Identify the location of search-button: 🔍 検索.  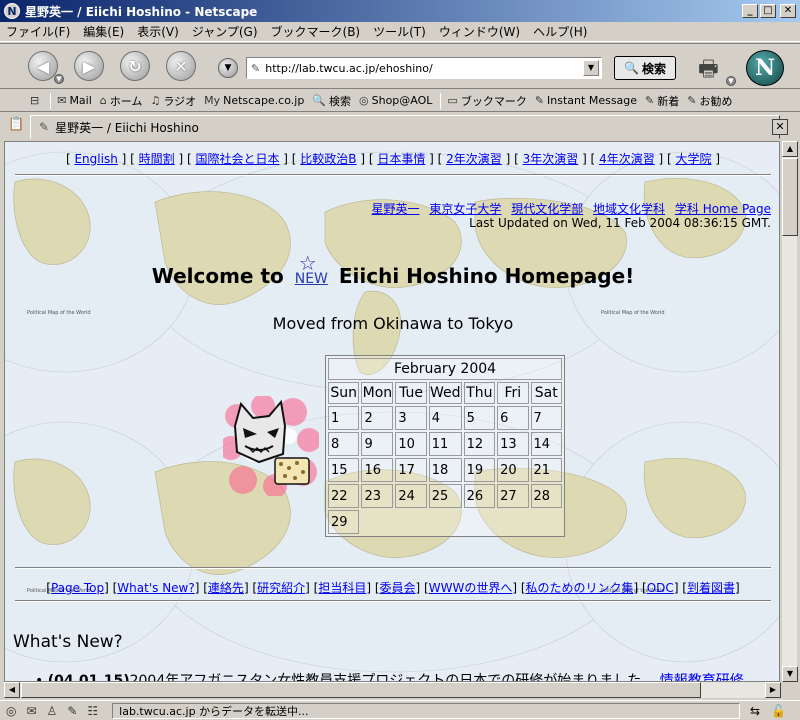
(645, 68).